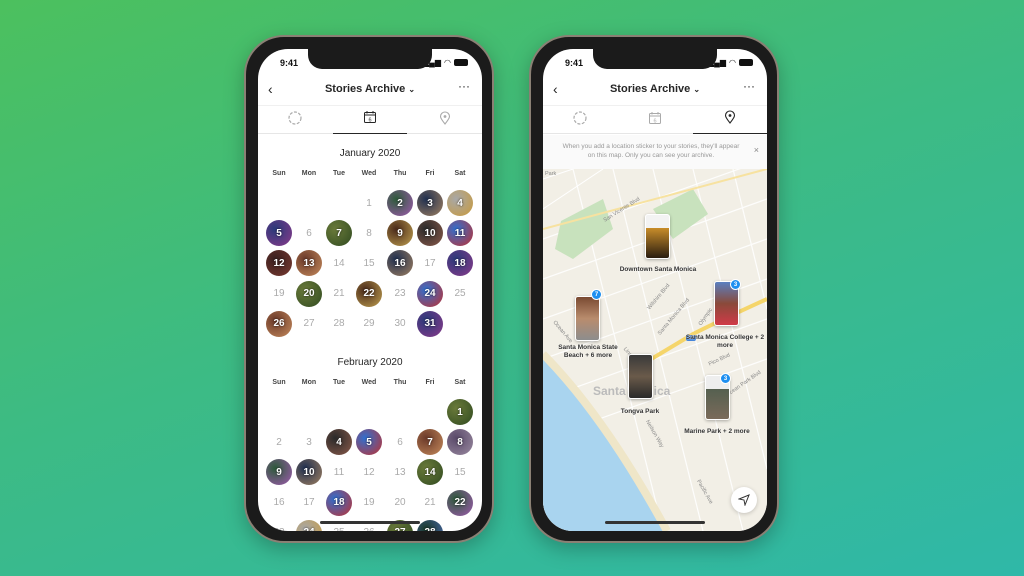 The image size is (1024, 576). Describe the element at coordinates (460, 442) in the screenshot. I see `calendar-day-with-story: 8` at that location.